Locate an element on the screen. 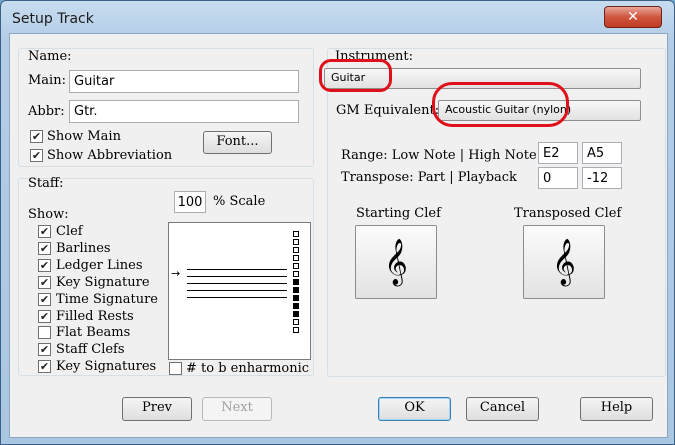  help-button: Help is located at coordinates (616, 409).